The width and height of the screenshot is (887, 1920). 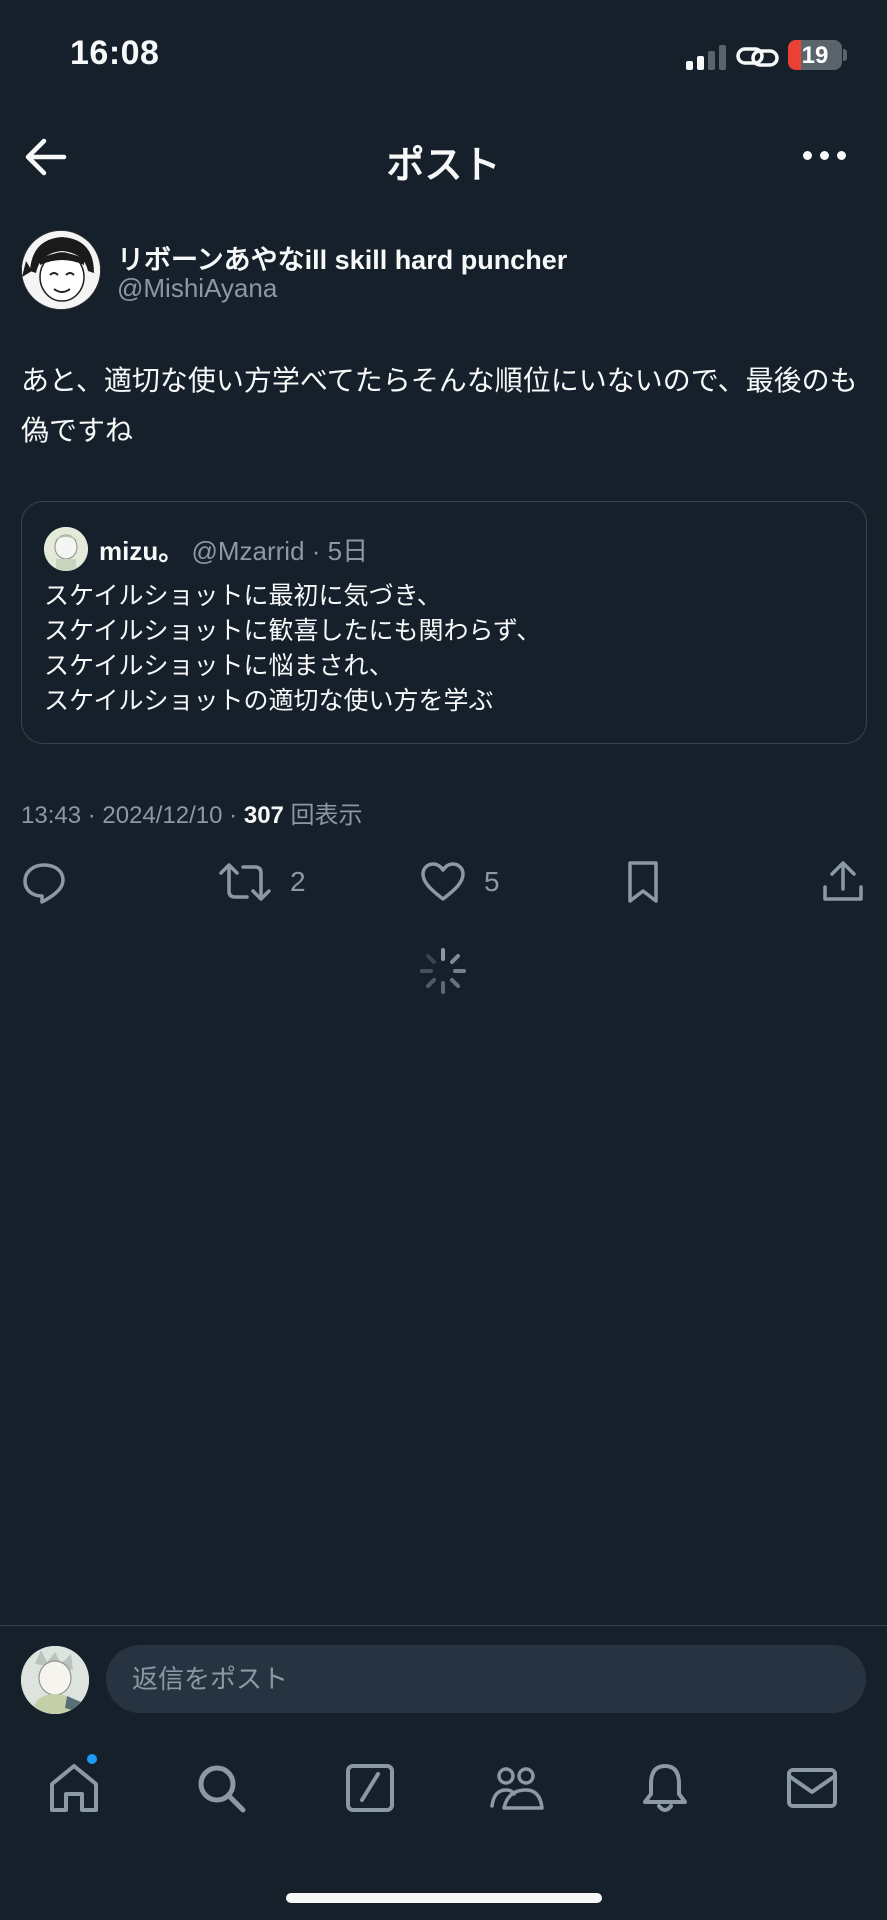 What do you see at coordinates (444, 1898) in the screenshot?
I see `home-indicator` at bounding box center [444, 1898].